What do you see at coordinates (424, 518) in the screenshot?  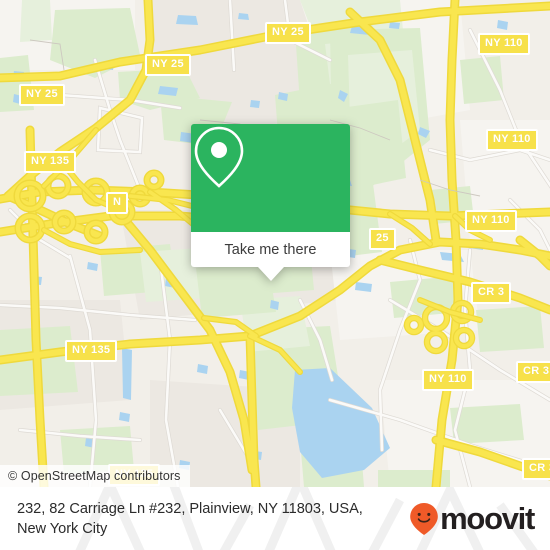 I see `moovit-pin-icon` at bounding box center [424, 518].